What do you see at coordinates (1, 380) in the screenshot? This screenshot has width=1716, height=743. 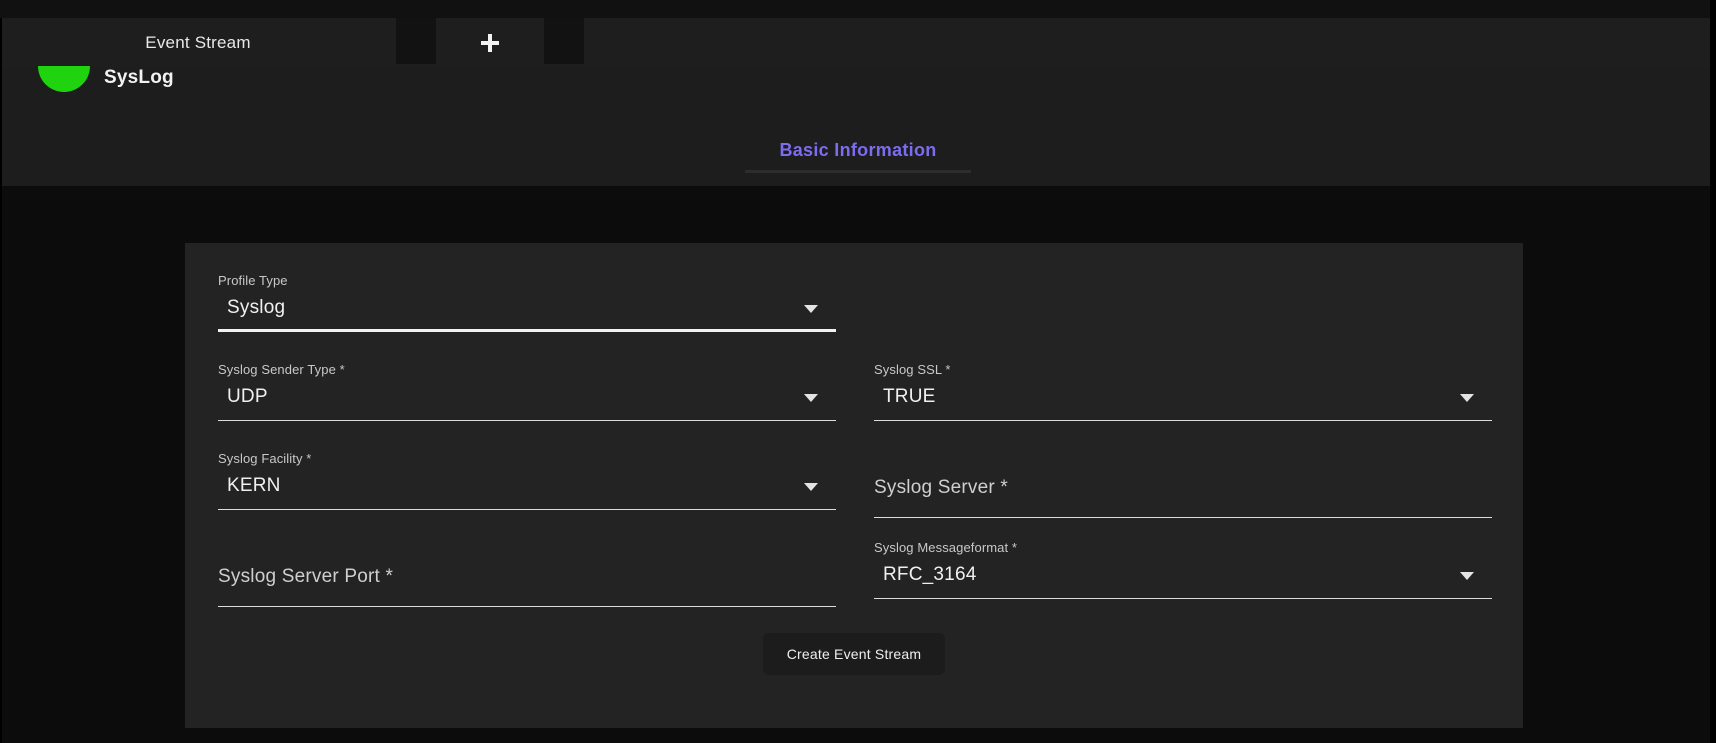 I see `window-frame-left` at bounding box center [1, 380].